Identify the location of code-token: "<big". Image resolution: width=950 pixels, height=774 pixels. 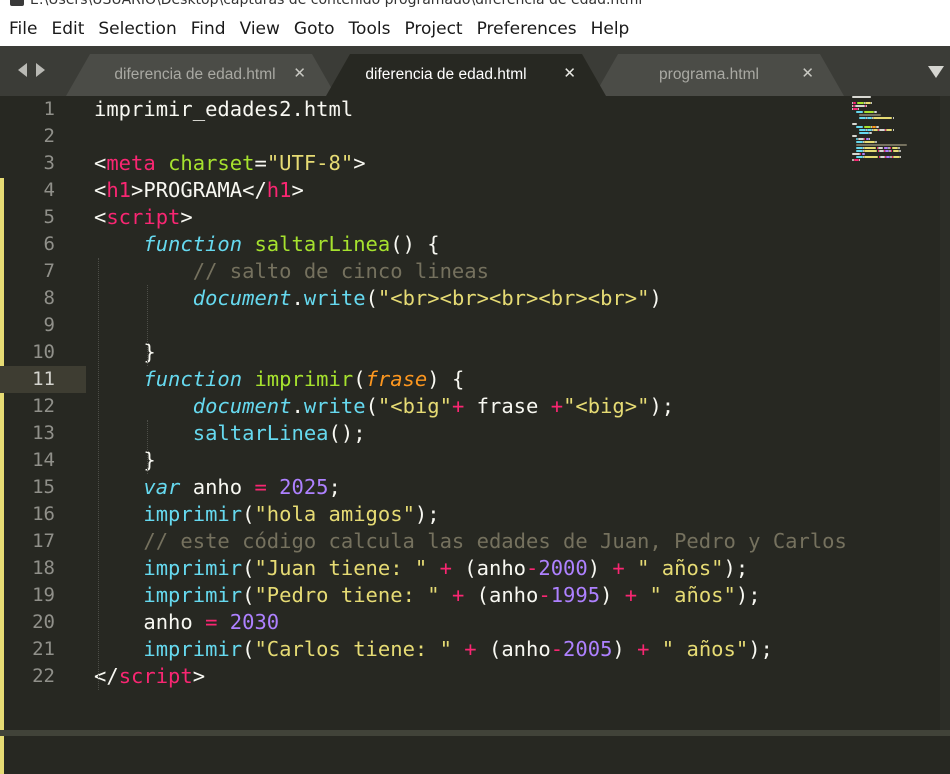
(414, 406).